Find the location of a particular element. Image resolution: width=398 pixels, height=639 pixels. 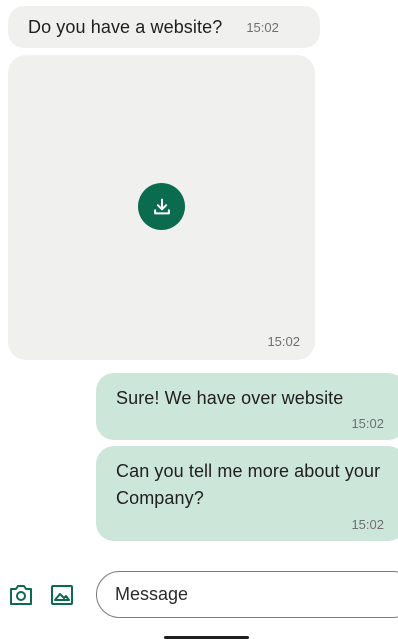

incoming-message-bubble: Do you have a website? 15:02 is located at coordinates (164, 27).